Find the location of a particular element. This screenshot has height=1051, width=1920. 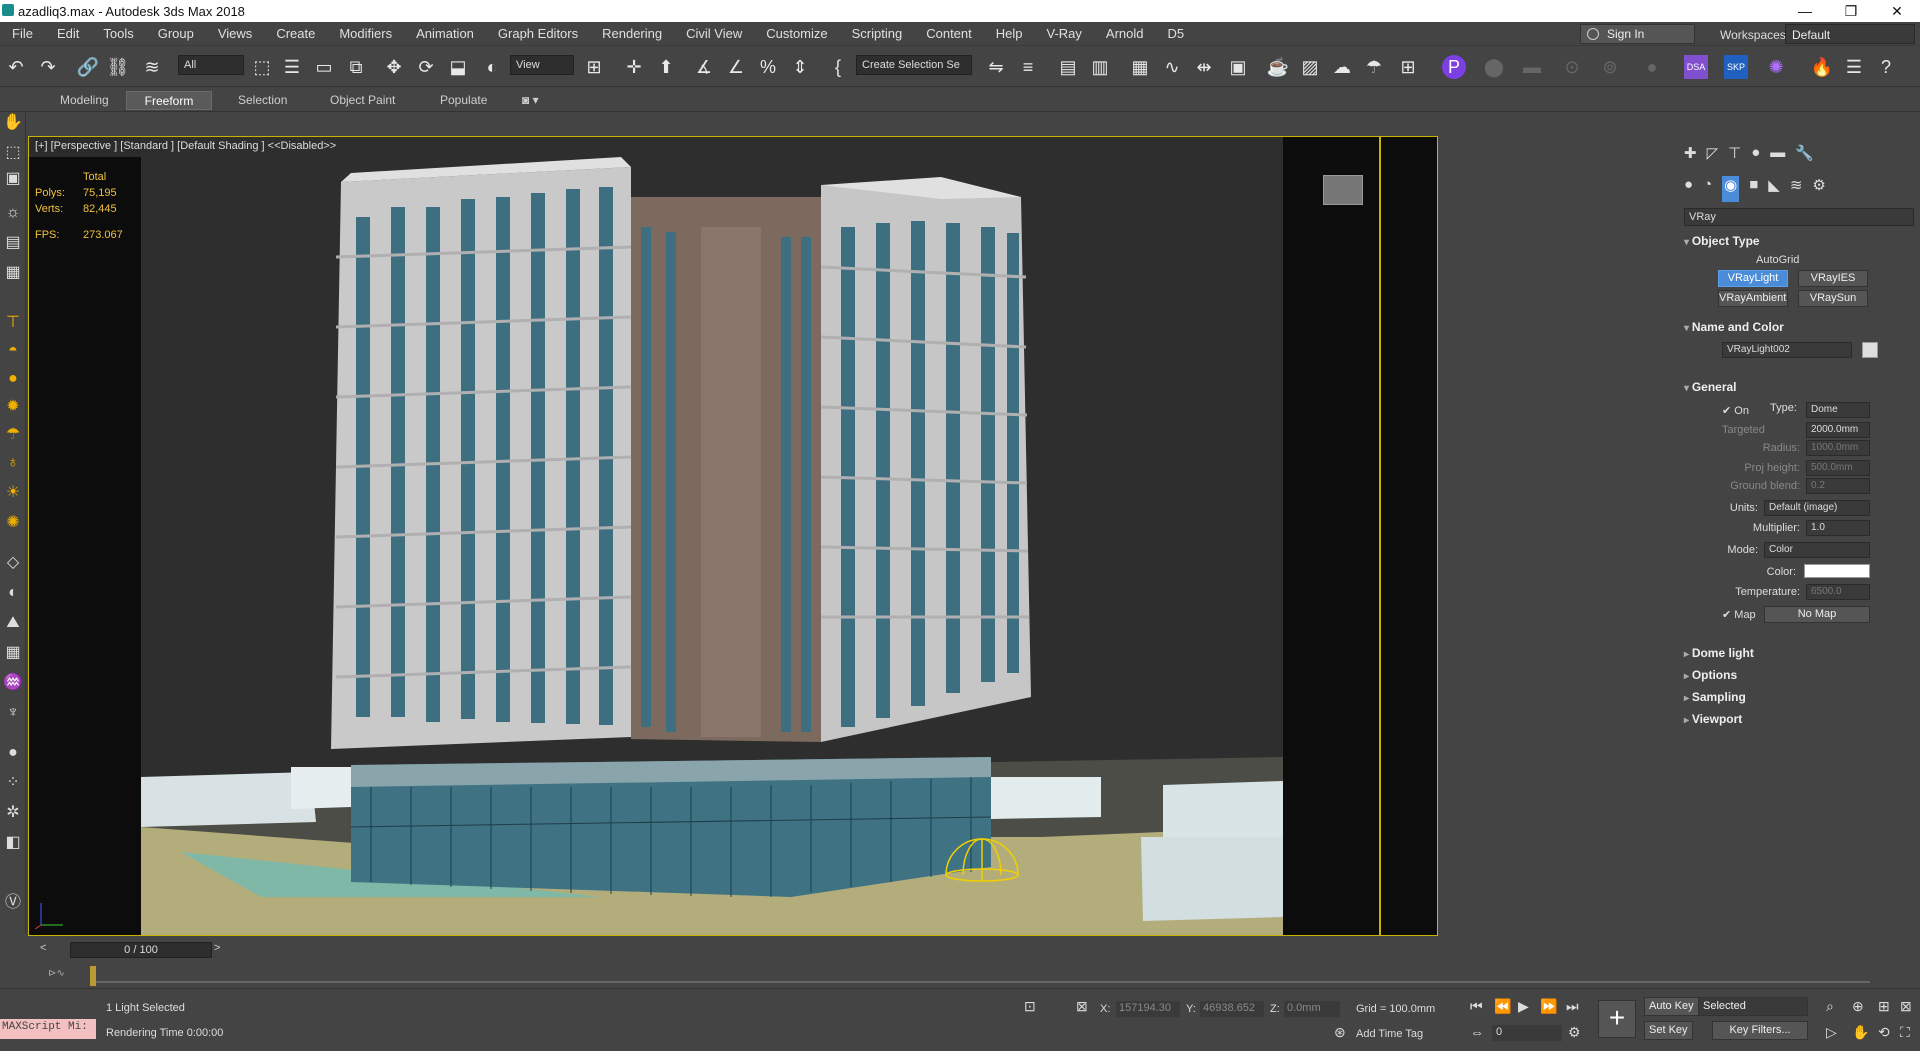

render-tool-icon: ▦ is located at coordinates (13, 273).